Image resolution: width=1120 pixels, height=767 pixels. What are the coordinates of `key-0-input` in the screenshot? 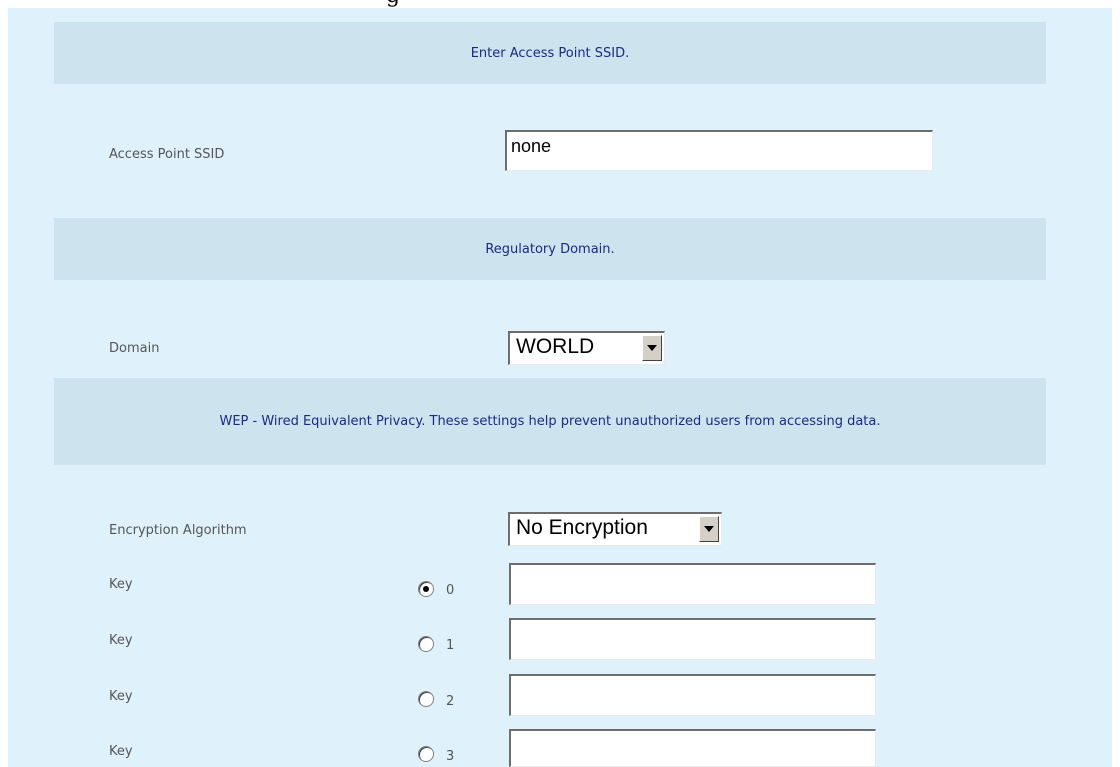 It's located at (692, 584).